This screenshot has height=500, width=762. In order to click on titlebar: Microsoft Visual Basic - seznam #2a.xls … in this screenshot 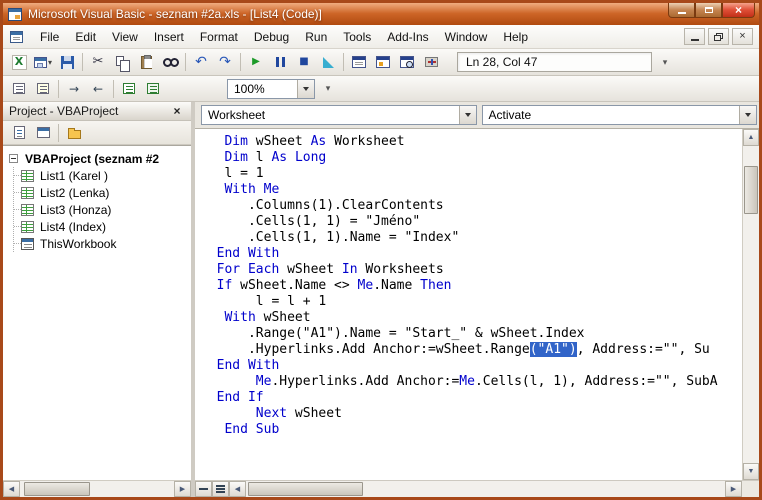, I will do `click(381, 14)`.